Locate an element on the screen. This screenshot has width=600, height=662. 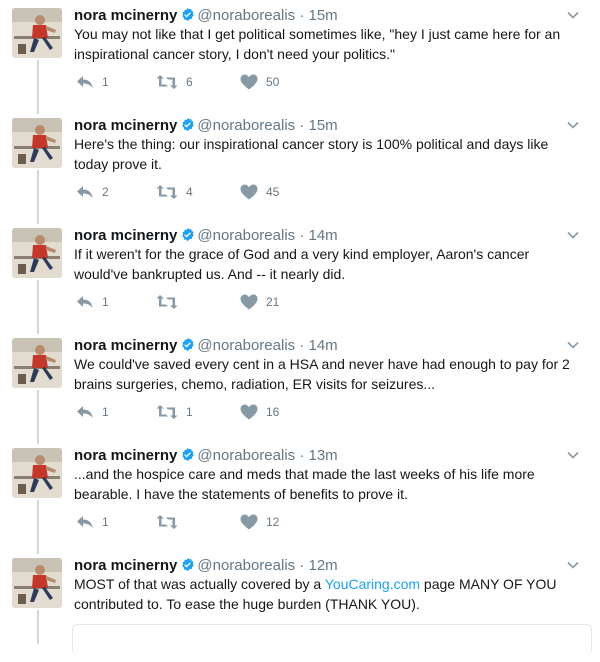
reply-button: 2 is located at coordinates (92, 192).